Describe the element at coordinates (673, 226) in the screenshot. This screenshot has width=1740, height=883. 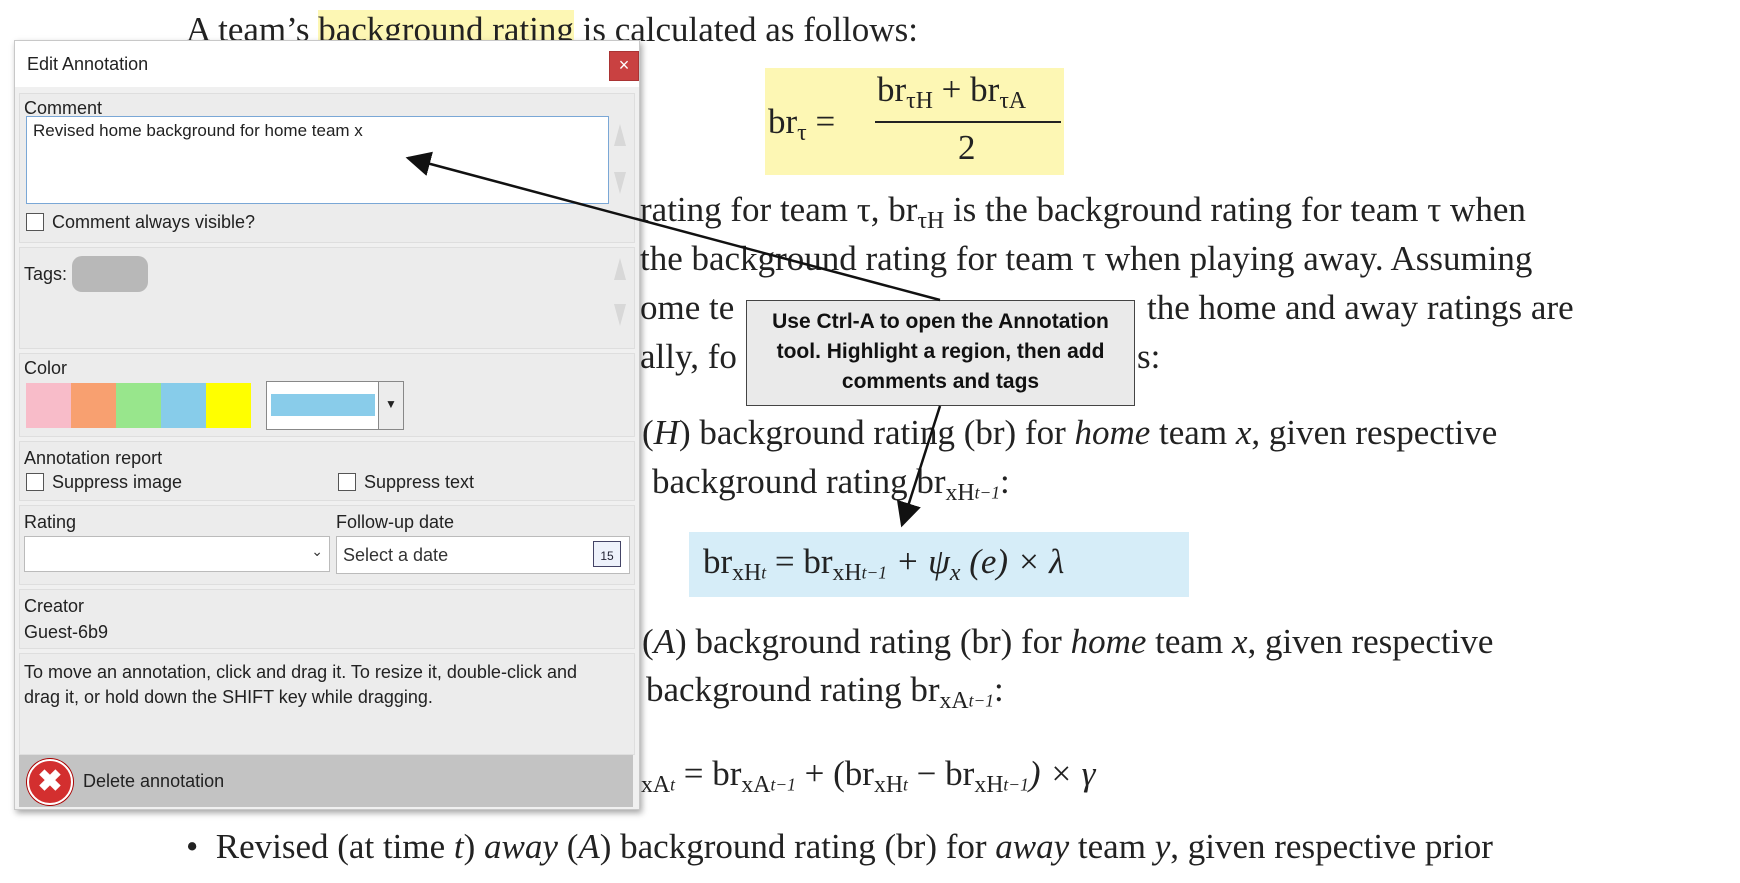
I see `arrow-to-comment` at that location.